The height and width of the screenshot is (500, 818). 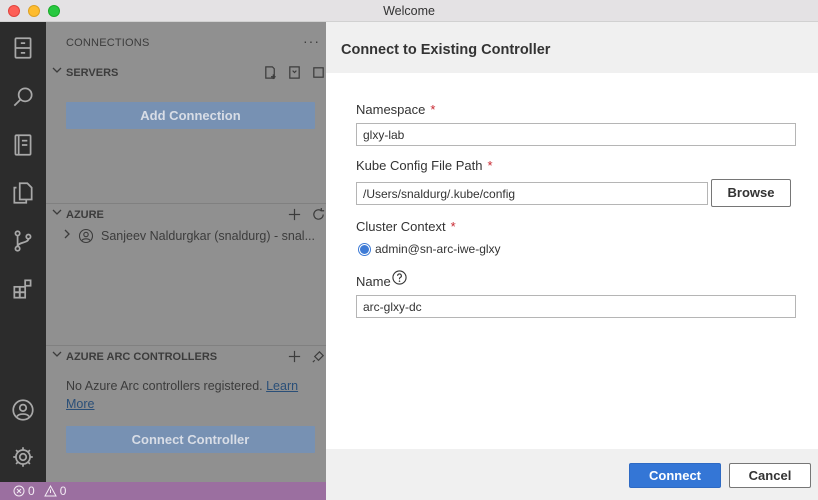 I want to click on active-connections-icon, so click(x=318, y=72).